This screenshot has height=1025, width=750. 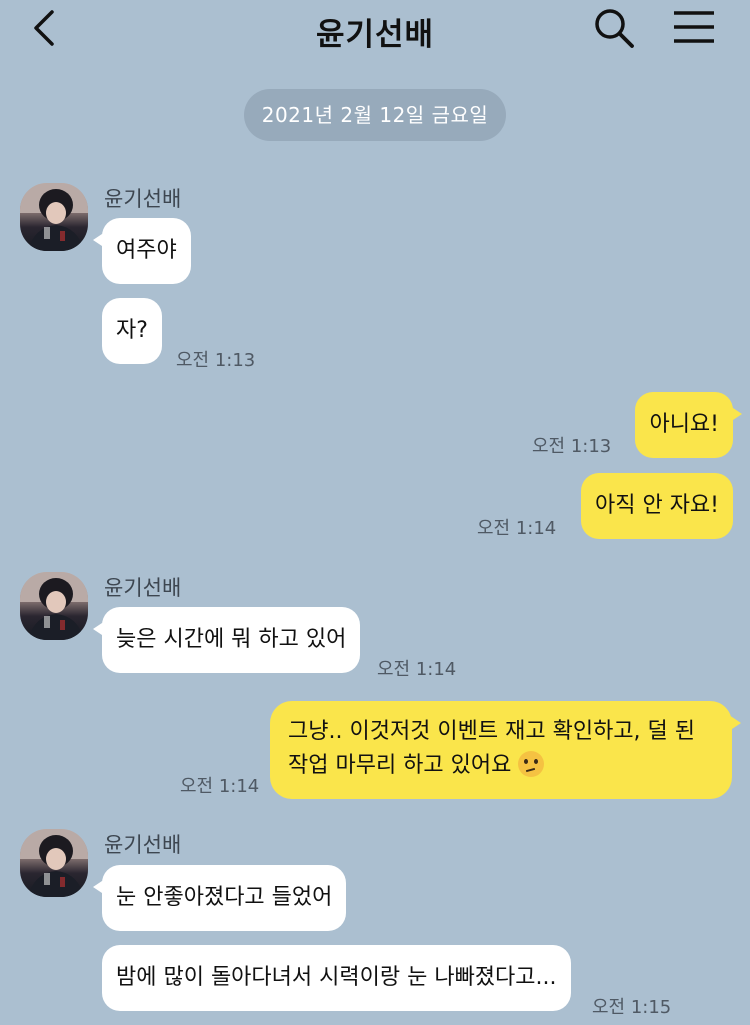 What do you see at coordinates (632, 1007) in the screenshot?
I see `message-time: 오전 1:15` at bounding box center [632, 1007].